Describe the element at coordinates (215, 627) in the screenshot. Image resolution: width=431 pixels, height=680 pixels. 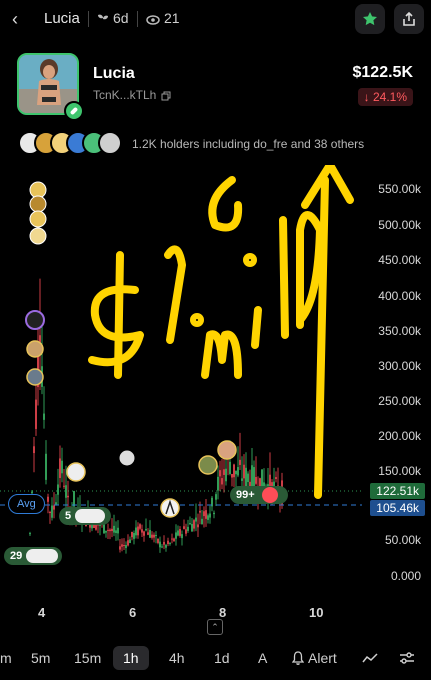
I see `expand-chevron-icon: ⌃` at that location.